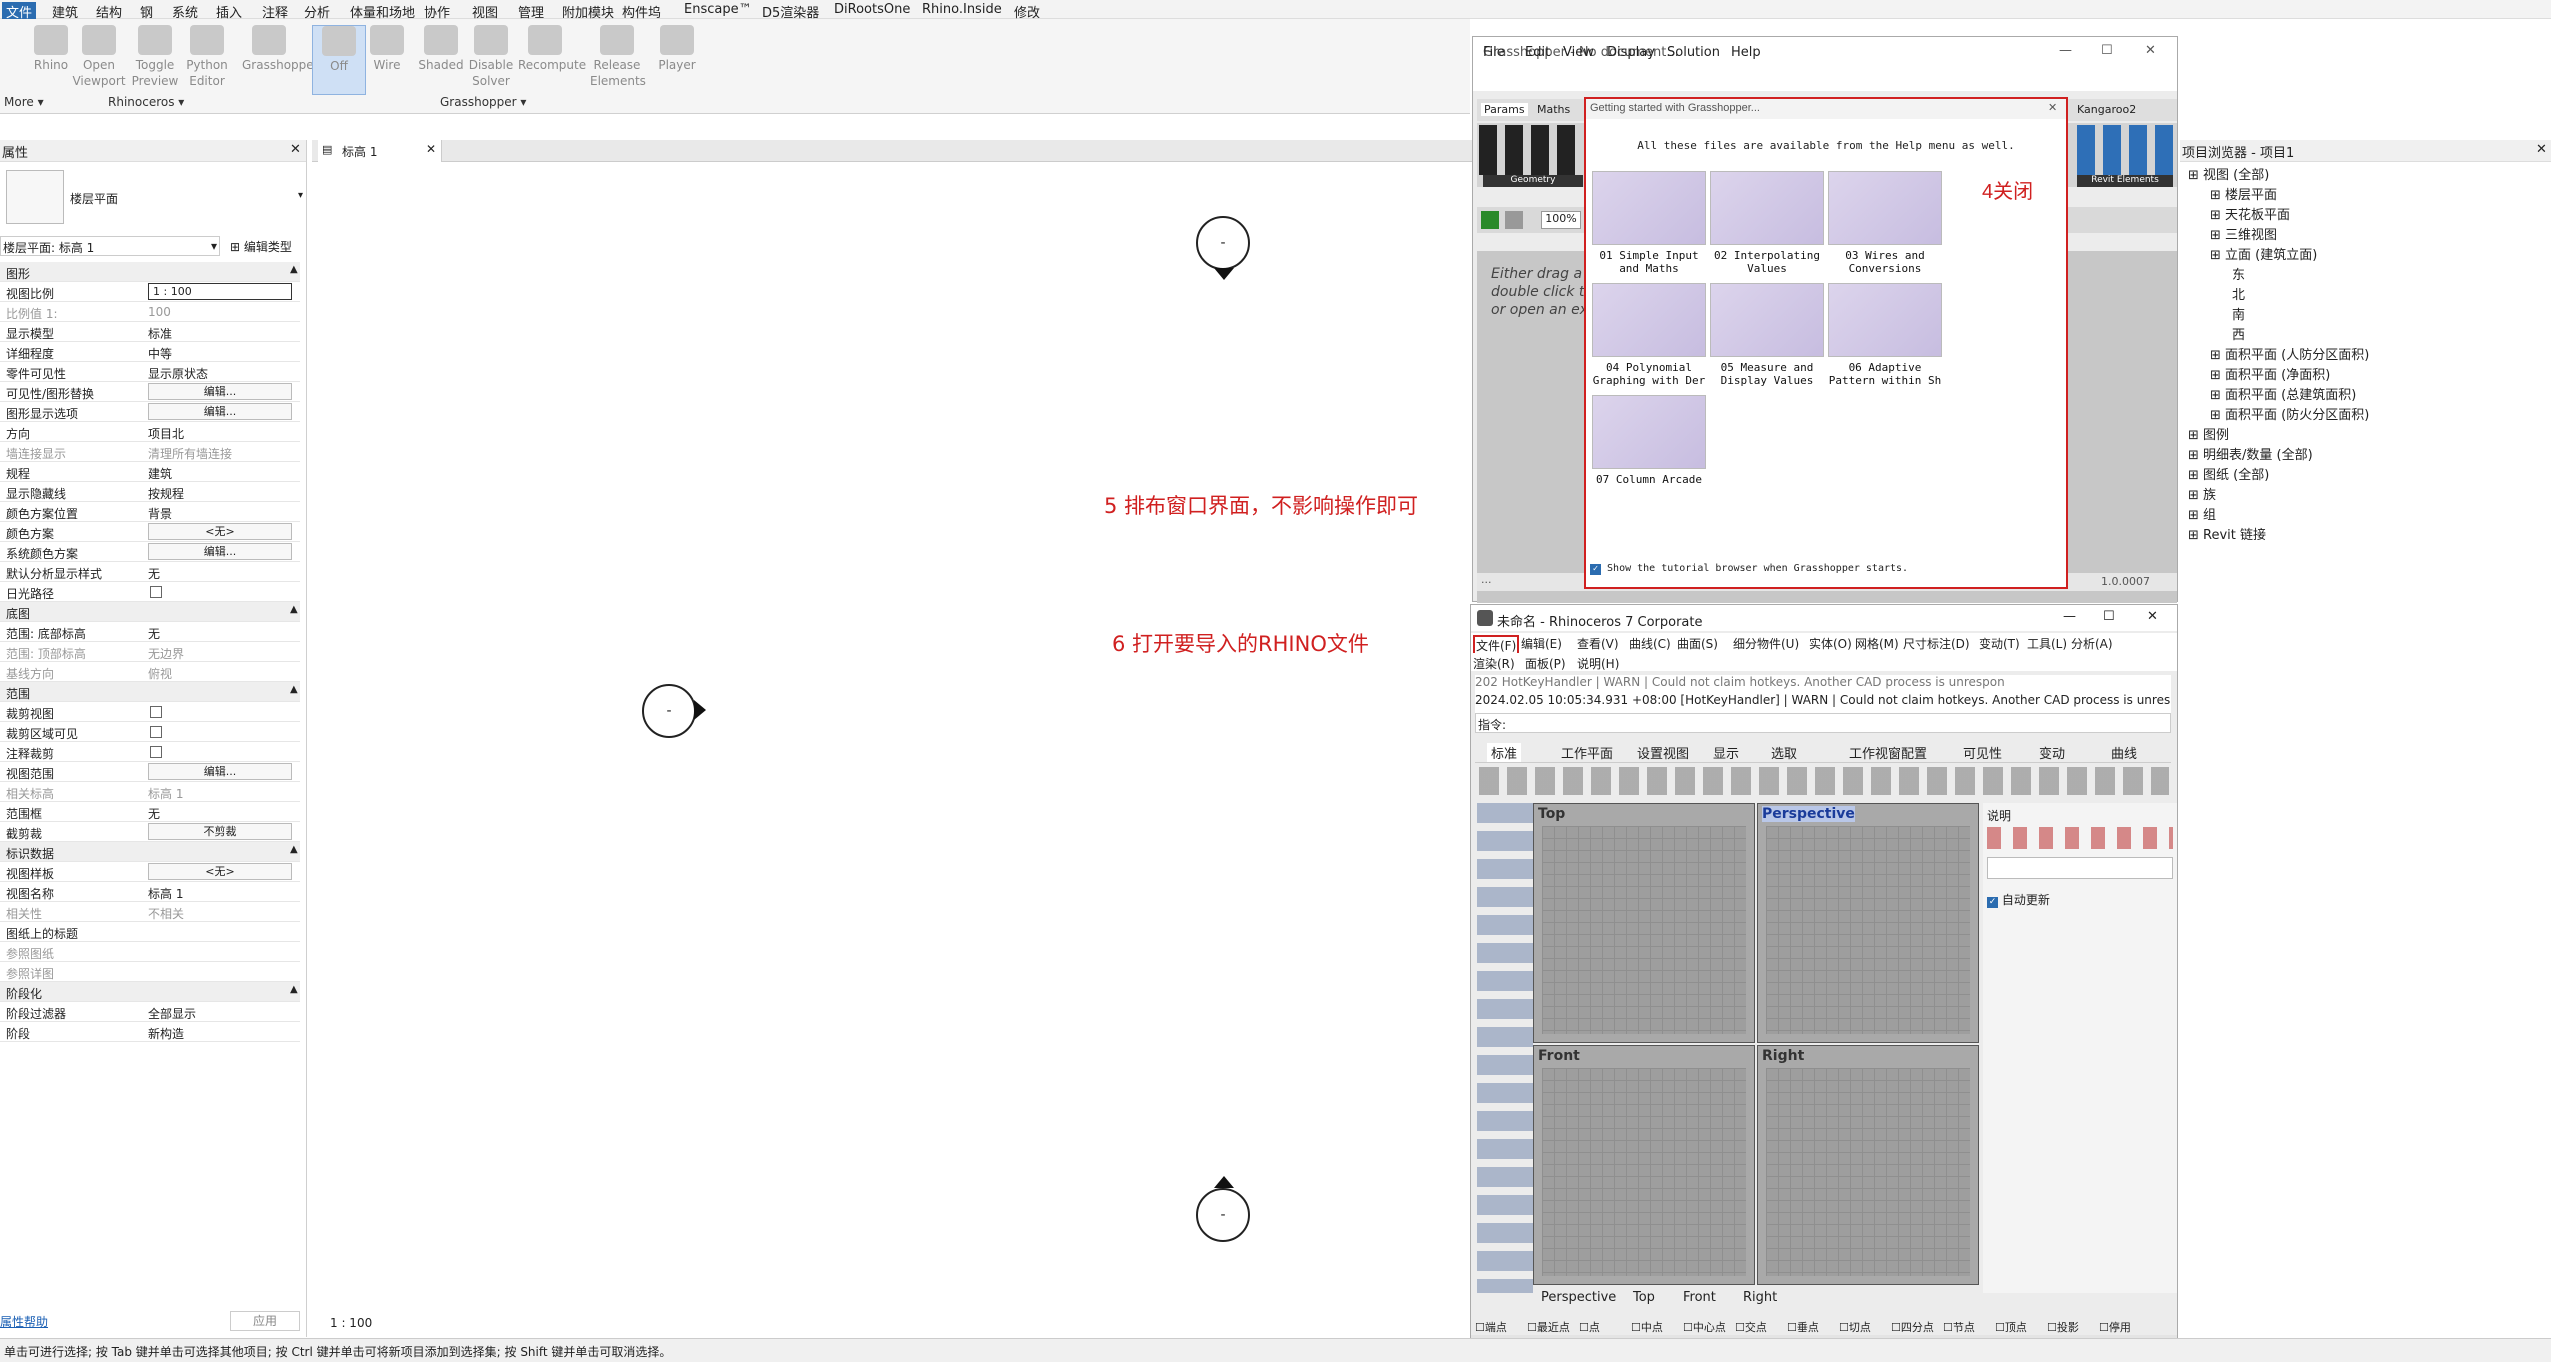 This screenshot has width=2551, height=1362. I want to click on ribbon-button-3: Python Editor, so click(207, 57).